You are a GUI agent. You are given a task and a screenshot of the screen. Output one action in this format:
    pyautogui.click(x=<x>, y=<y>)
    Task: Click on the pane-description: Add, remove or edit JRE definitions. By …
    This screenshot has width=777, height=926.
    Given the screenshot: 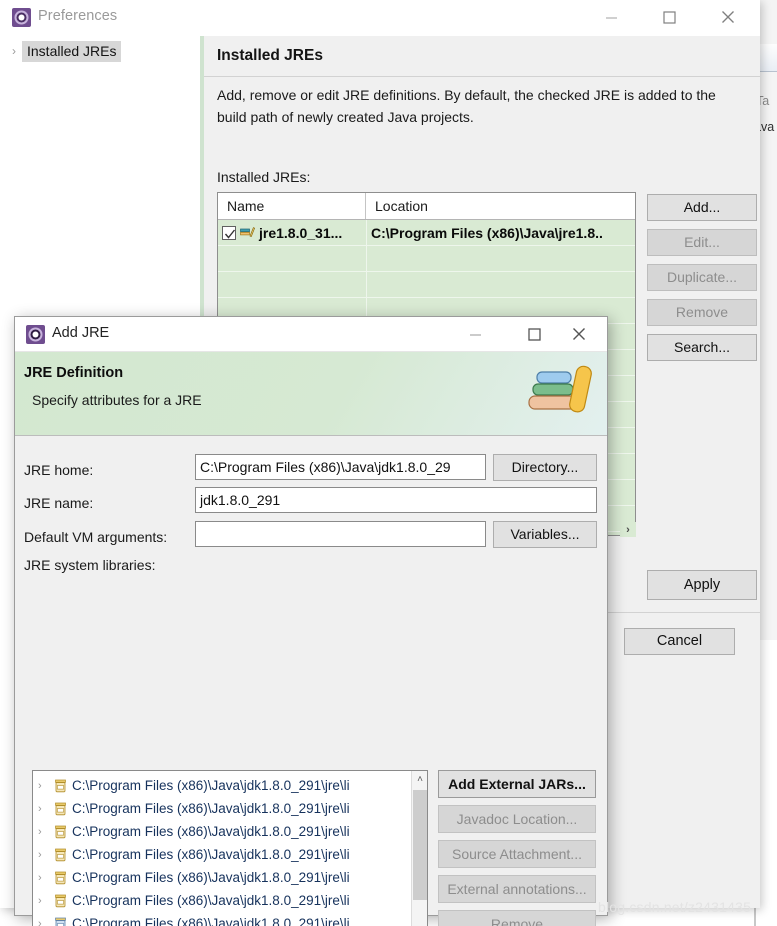 What is the action you would take?
    pyautogui.click(x=466, y=106)
    